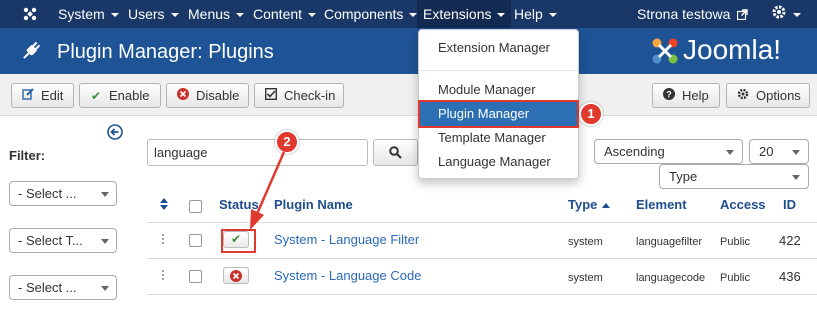 The height and width of the screenshot is (312, 817). What do you see at coordinates (743, 204) in the screenshot?
I see `column-header-access: Access` at bounding box center [743, 204].